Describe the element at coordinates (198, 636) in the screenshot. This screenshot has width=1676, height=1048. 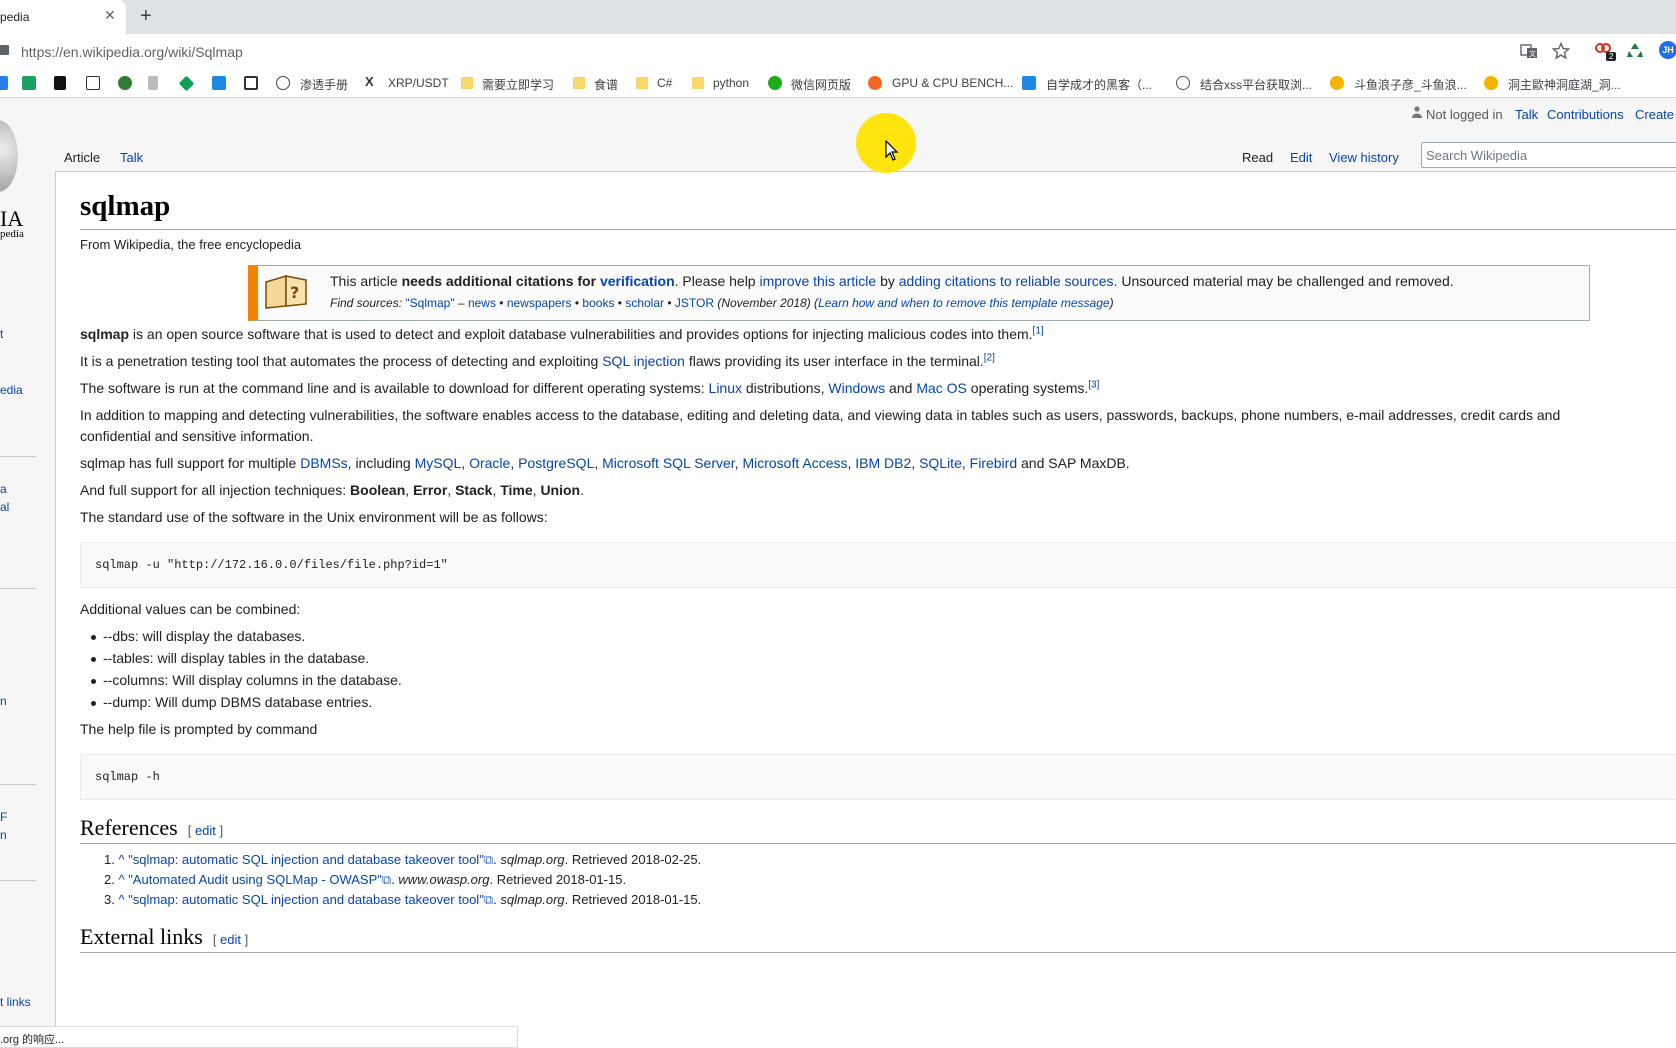
I see `list-item: --dbs: will display the databases.` at that location.